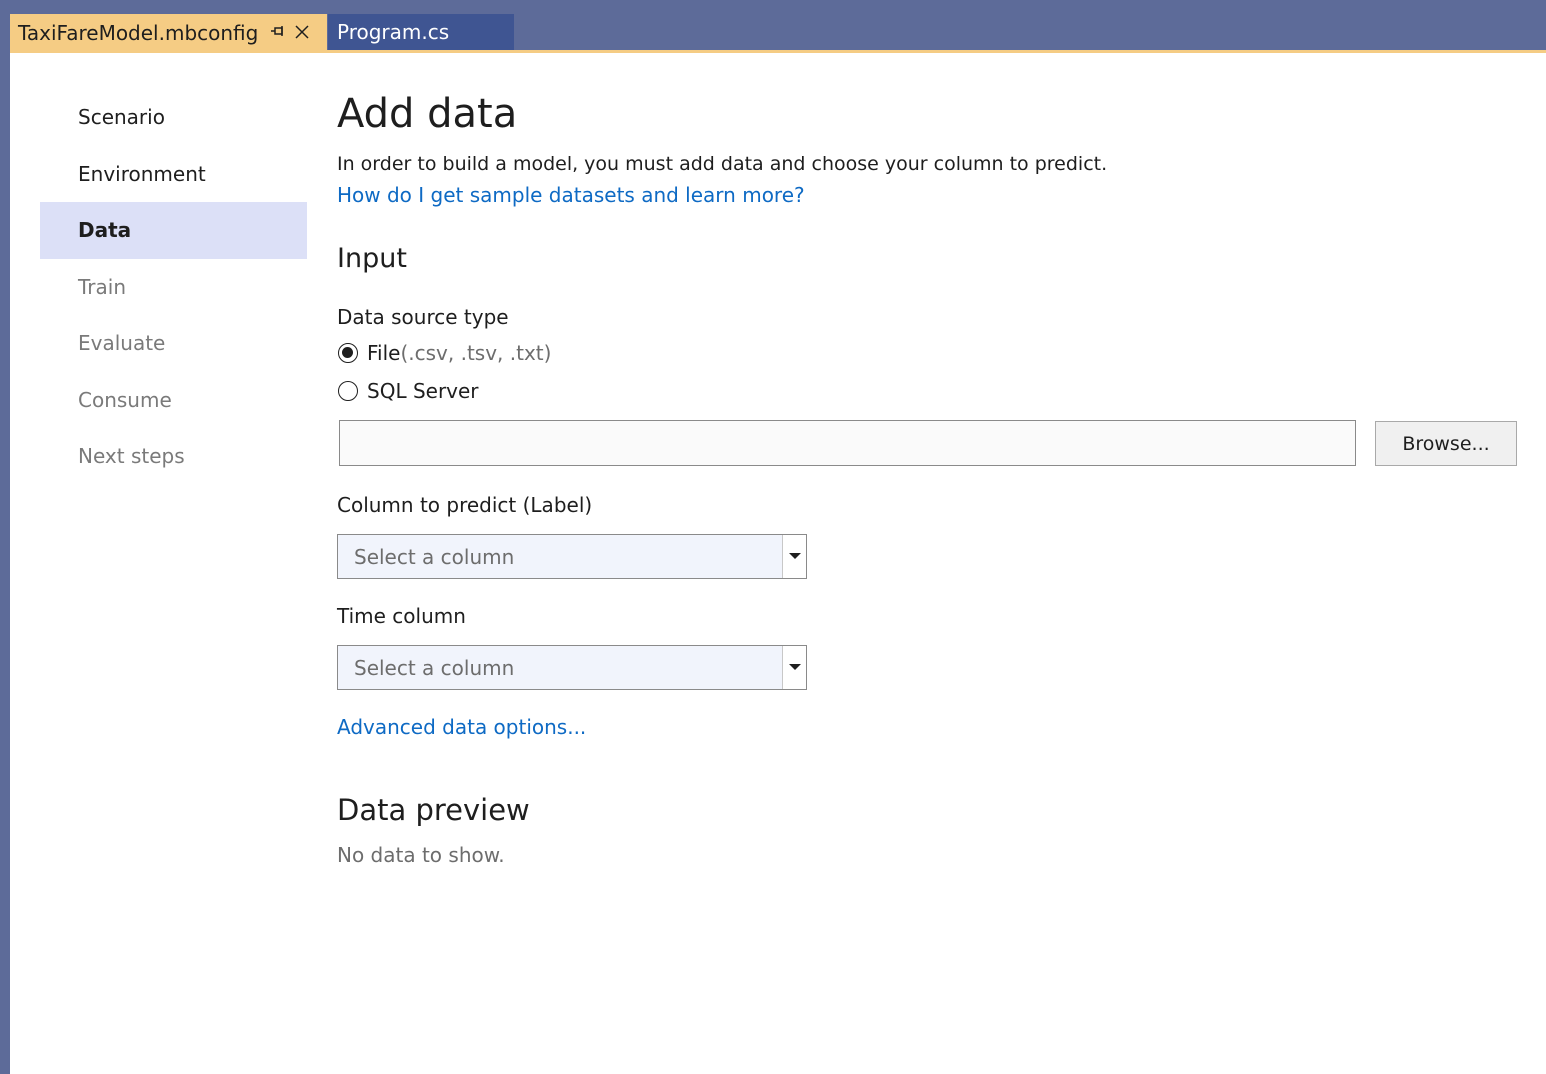  I want to click on radio-file-label: File, so click(384, 353).